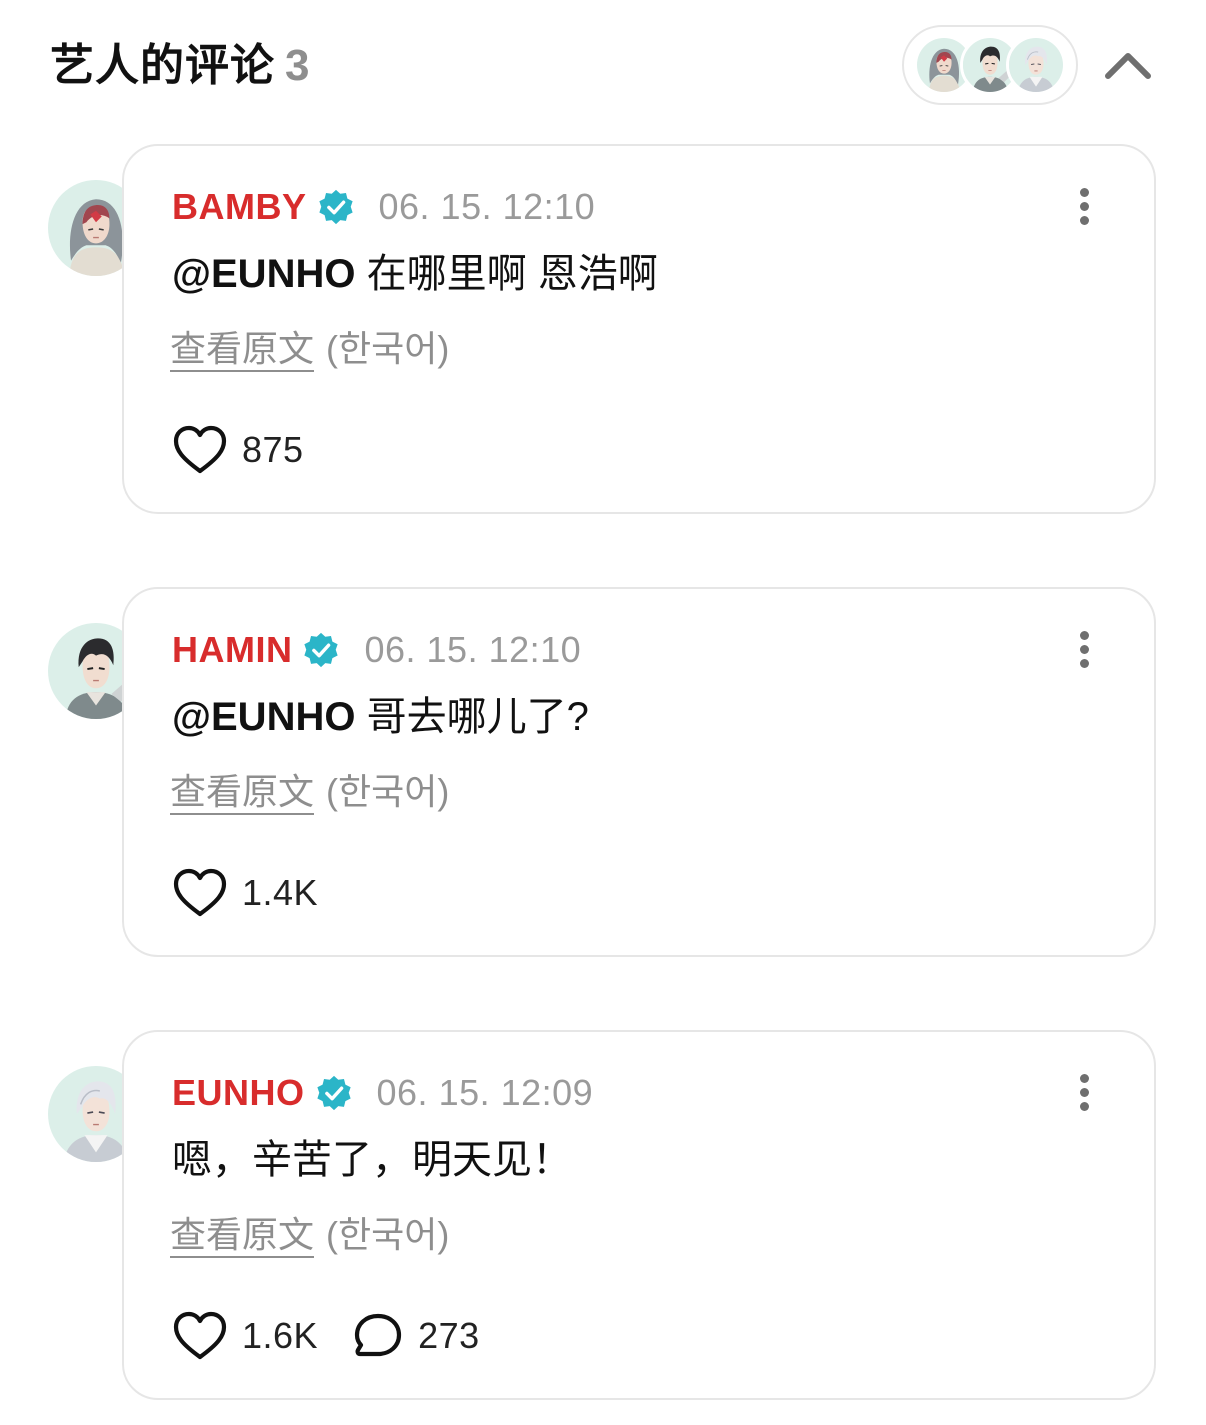 The width and height of the screenshot is (1206, 1425). What do you see at coordinates (506, 274) in the screenshot?
I see `comment-body: 在哪里啊 恩浩啊` at bounding box center [506, 274].